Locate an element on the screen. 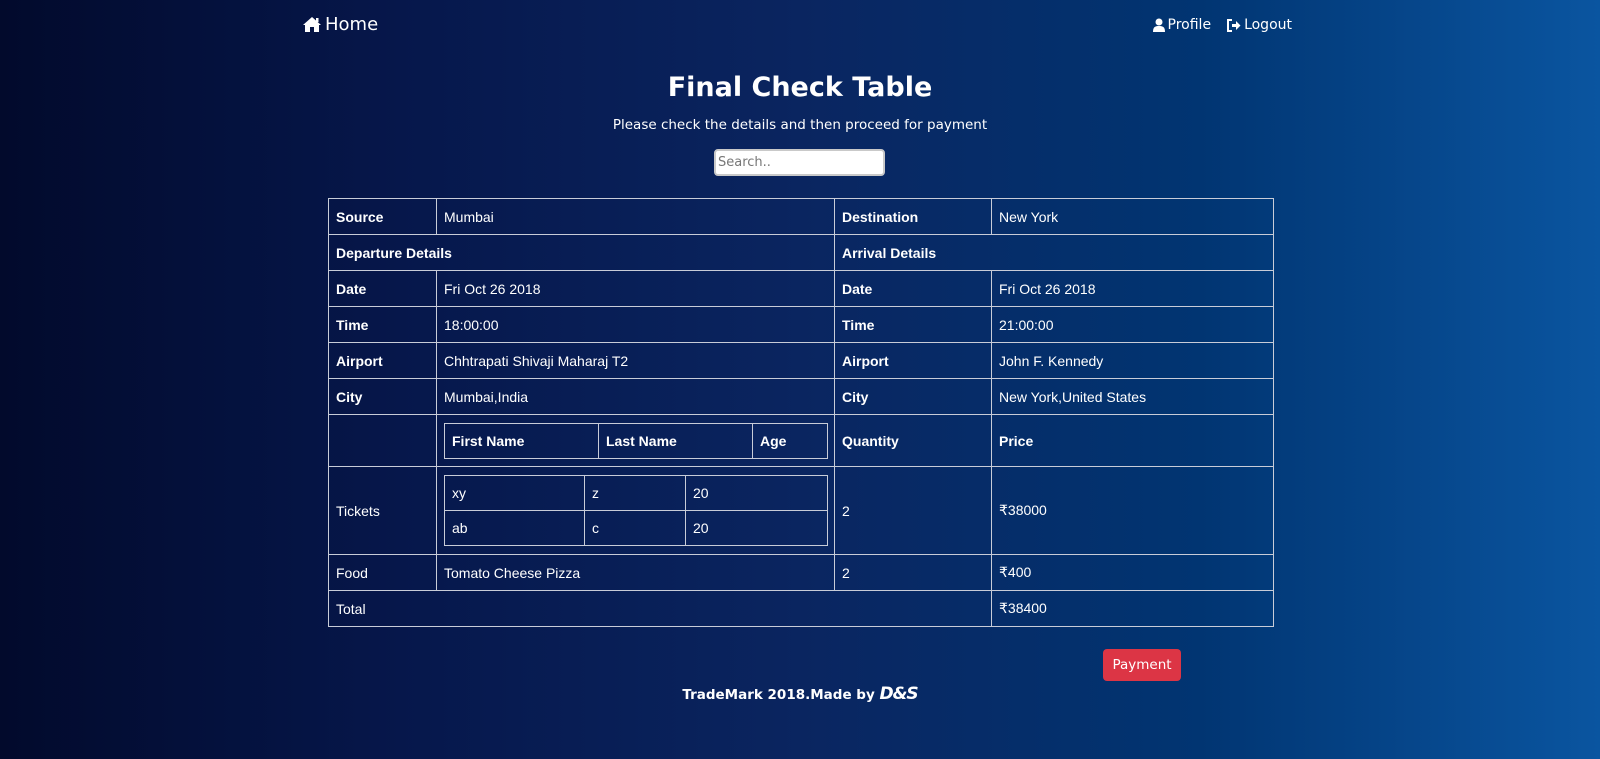  page-title: Final Check Table is located at coordinates (800, 87).